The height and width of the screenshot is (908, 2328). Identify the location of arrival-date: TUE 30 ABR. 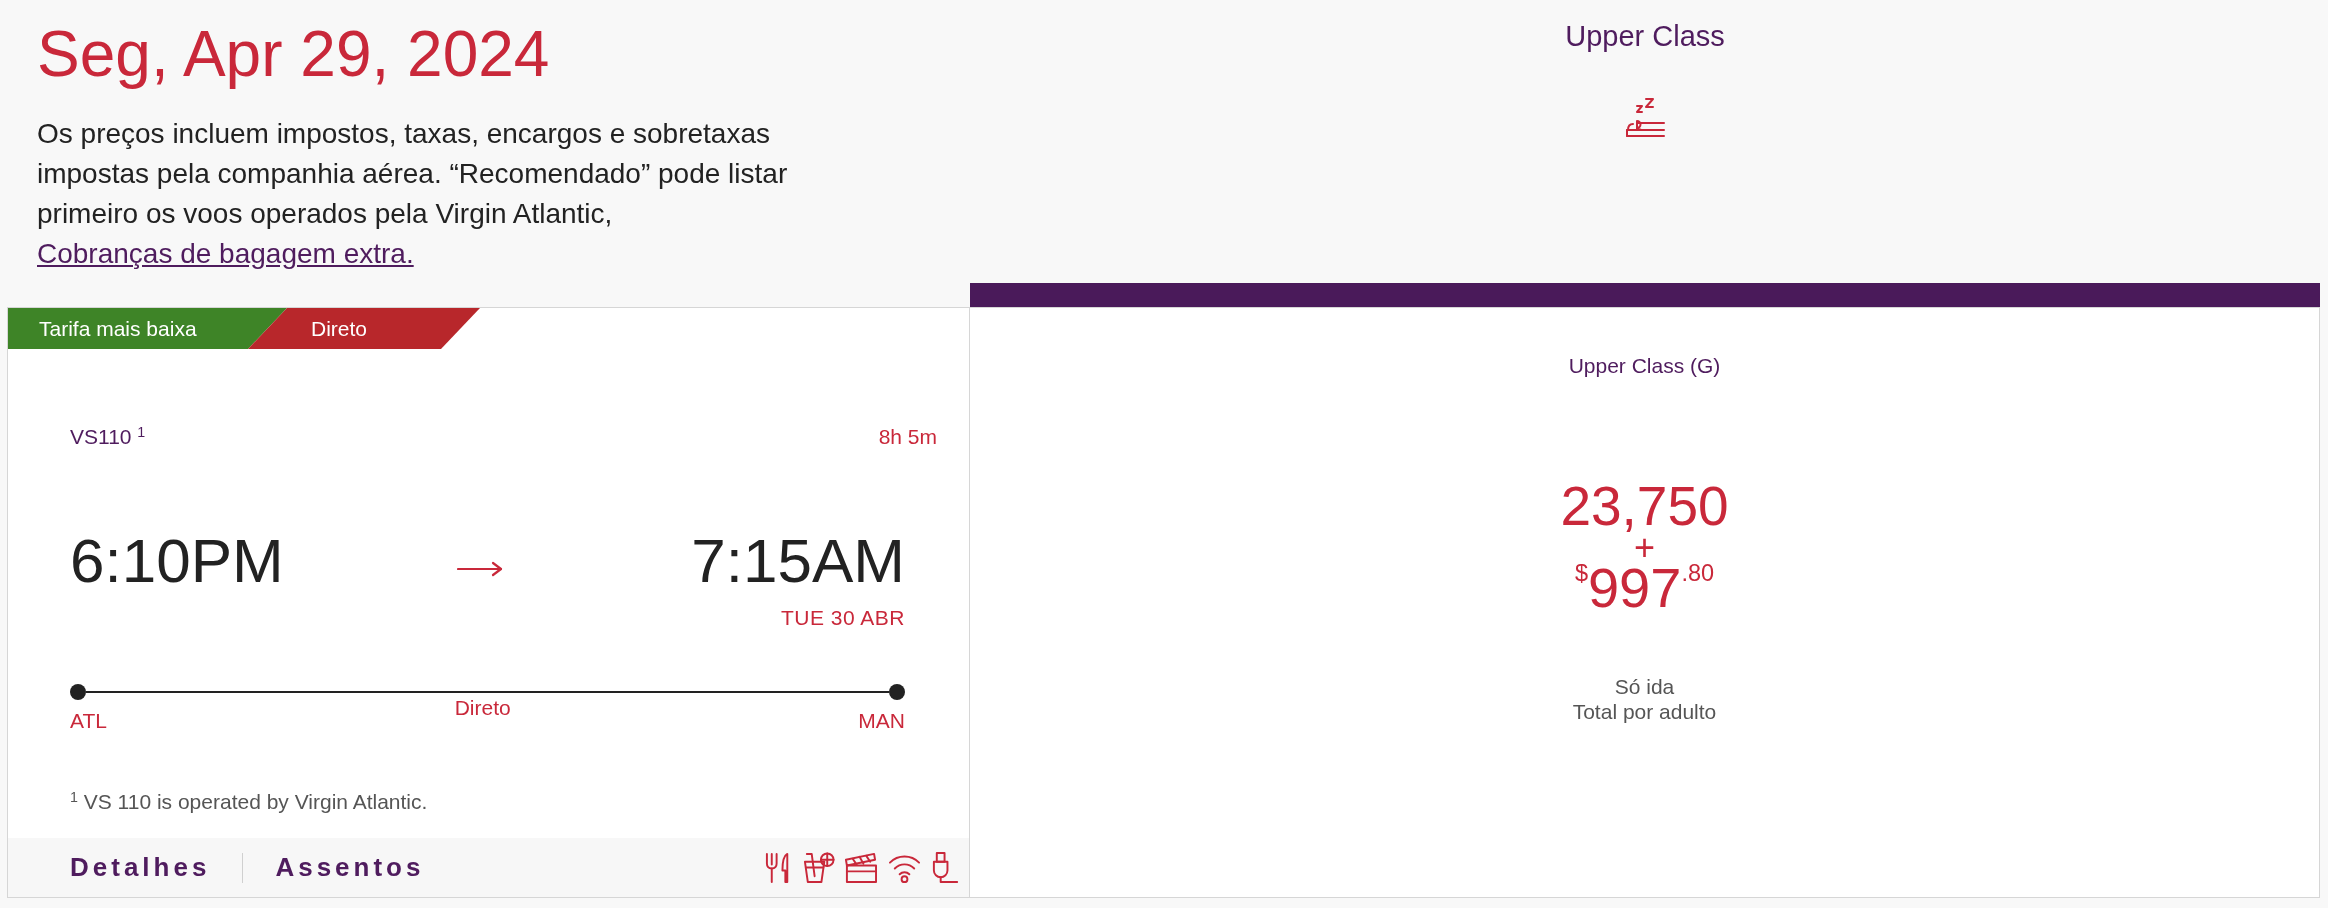
(842, 618).